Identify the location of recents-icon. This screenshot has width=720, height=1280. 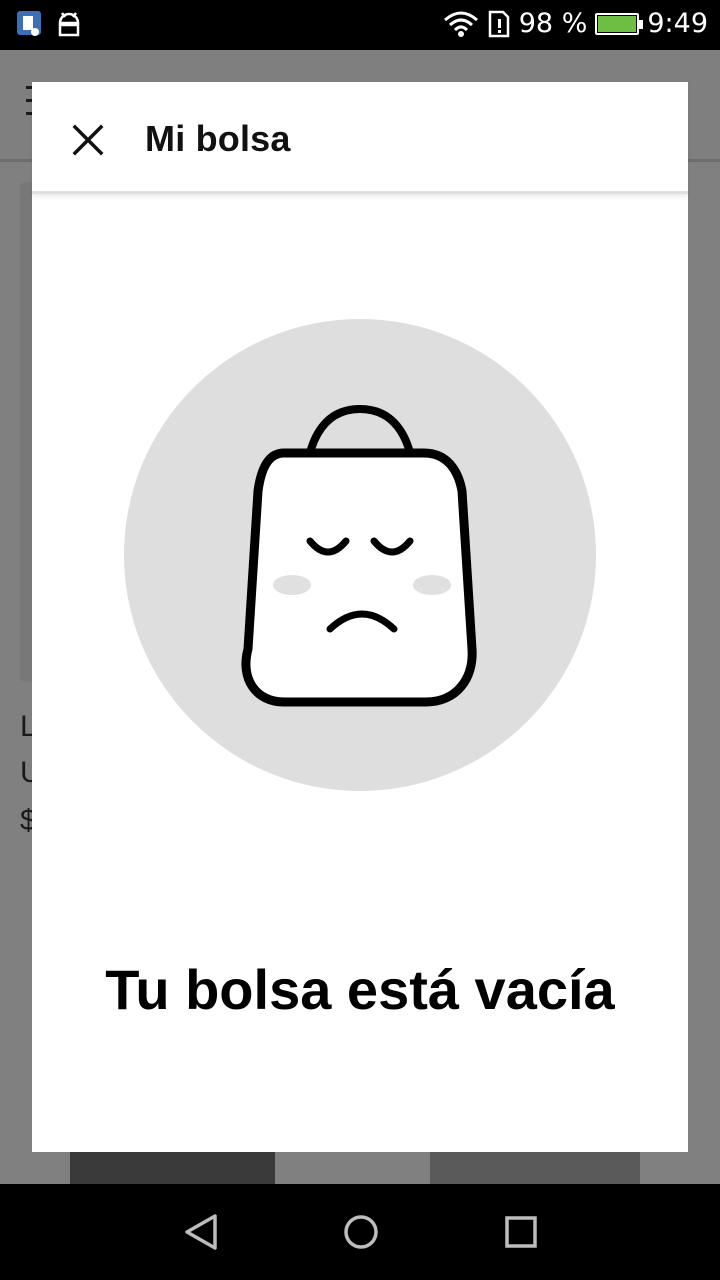
(521, 1232).